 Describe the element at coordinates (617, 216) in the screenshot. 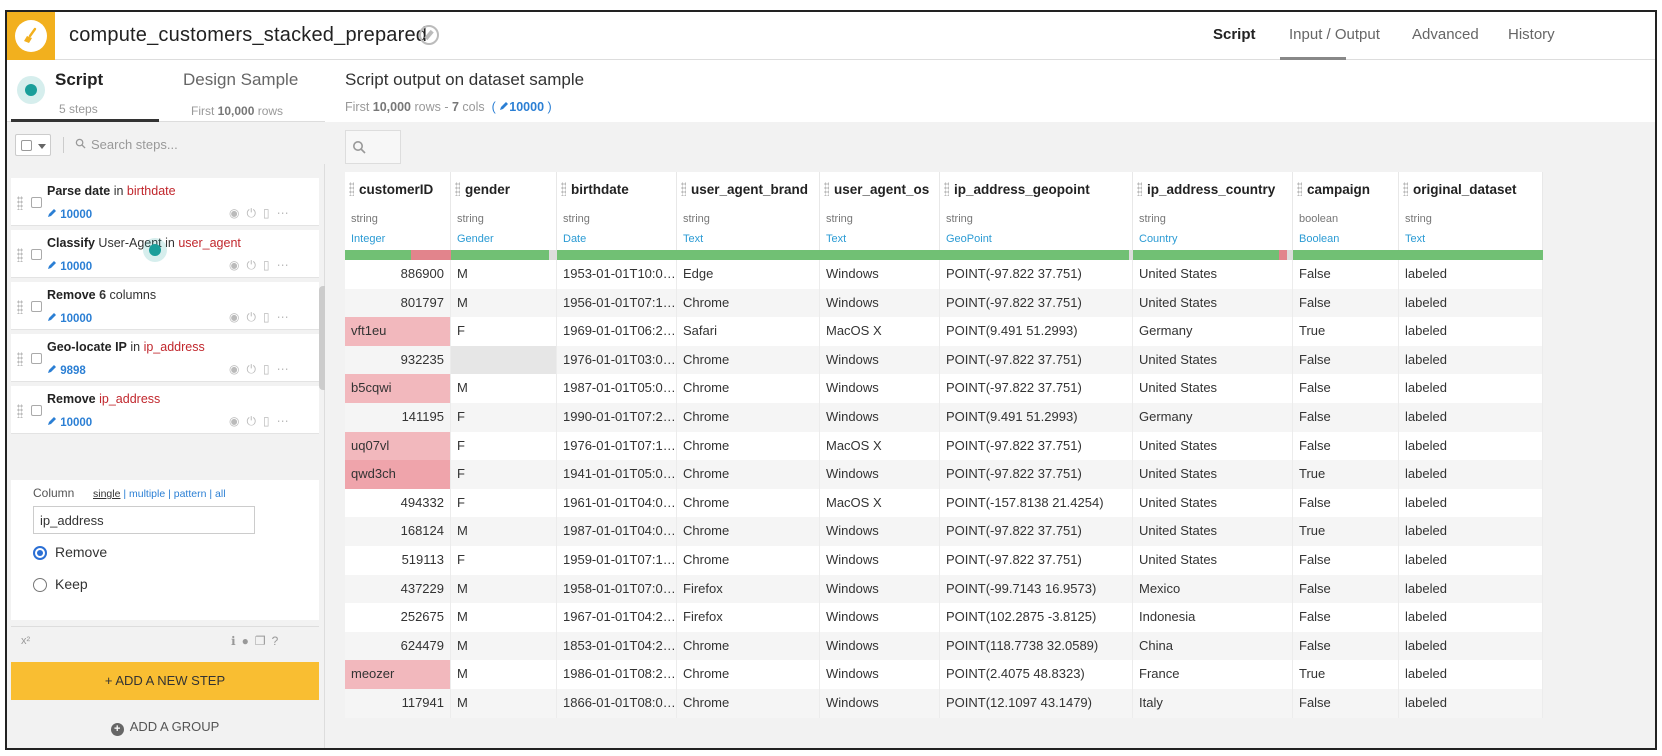

I see `column-header-birthdate: birthdate string Date` at that location.